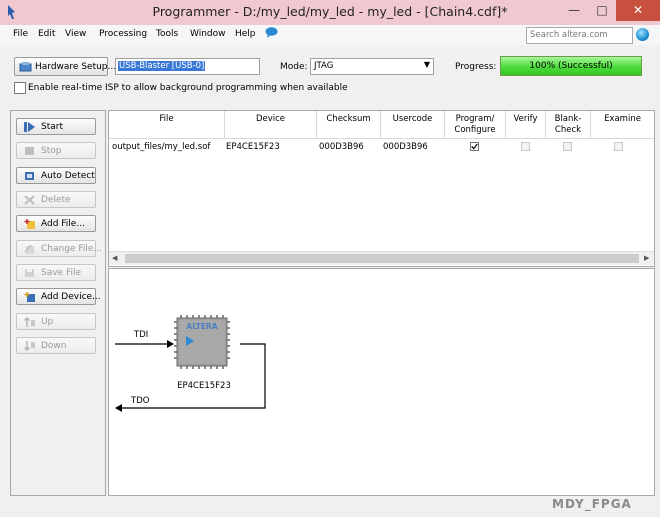 This screenshot has height=517, width=660. What do you see at coordinates (567, 146) in the screenshot?
I see `blank-check-checkbox` at bounding box center [567, 146].